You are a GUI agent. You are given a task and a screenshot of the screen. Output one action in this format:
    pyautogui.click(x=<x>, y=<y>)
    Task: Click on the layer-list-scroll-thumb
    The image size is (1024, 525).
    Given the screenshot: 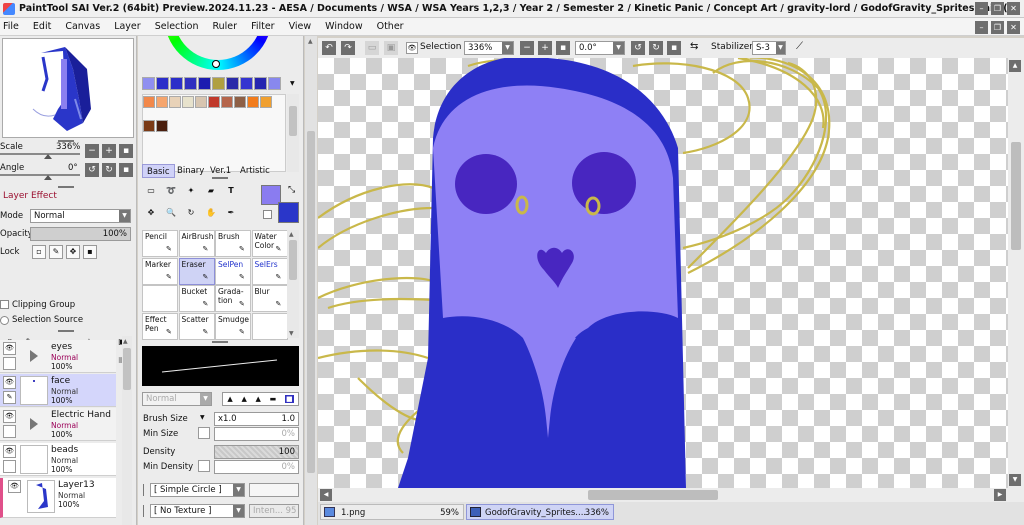 What is the action you would take?
    pyautogui.click(x=127, y=369)
    